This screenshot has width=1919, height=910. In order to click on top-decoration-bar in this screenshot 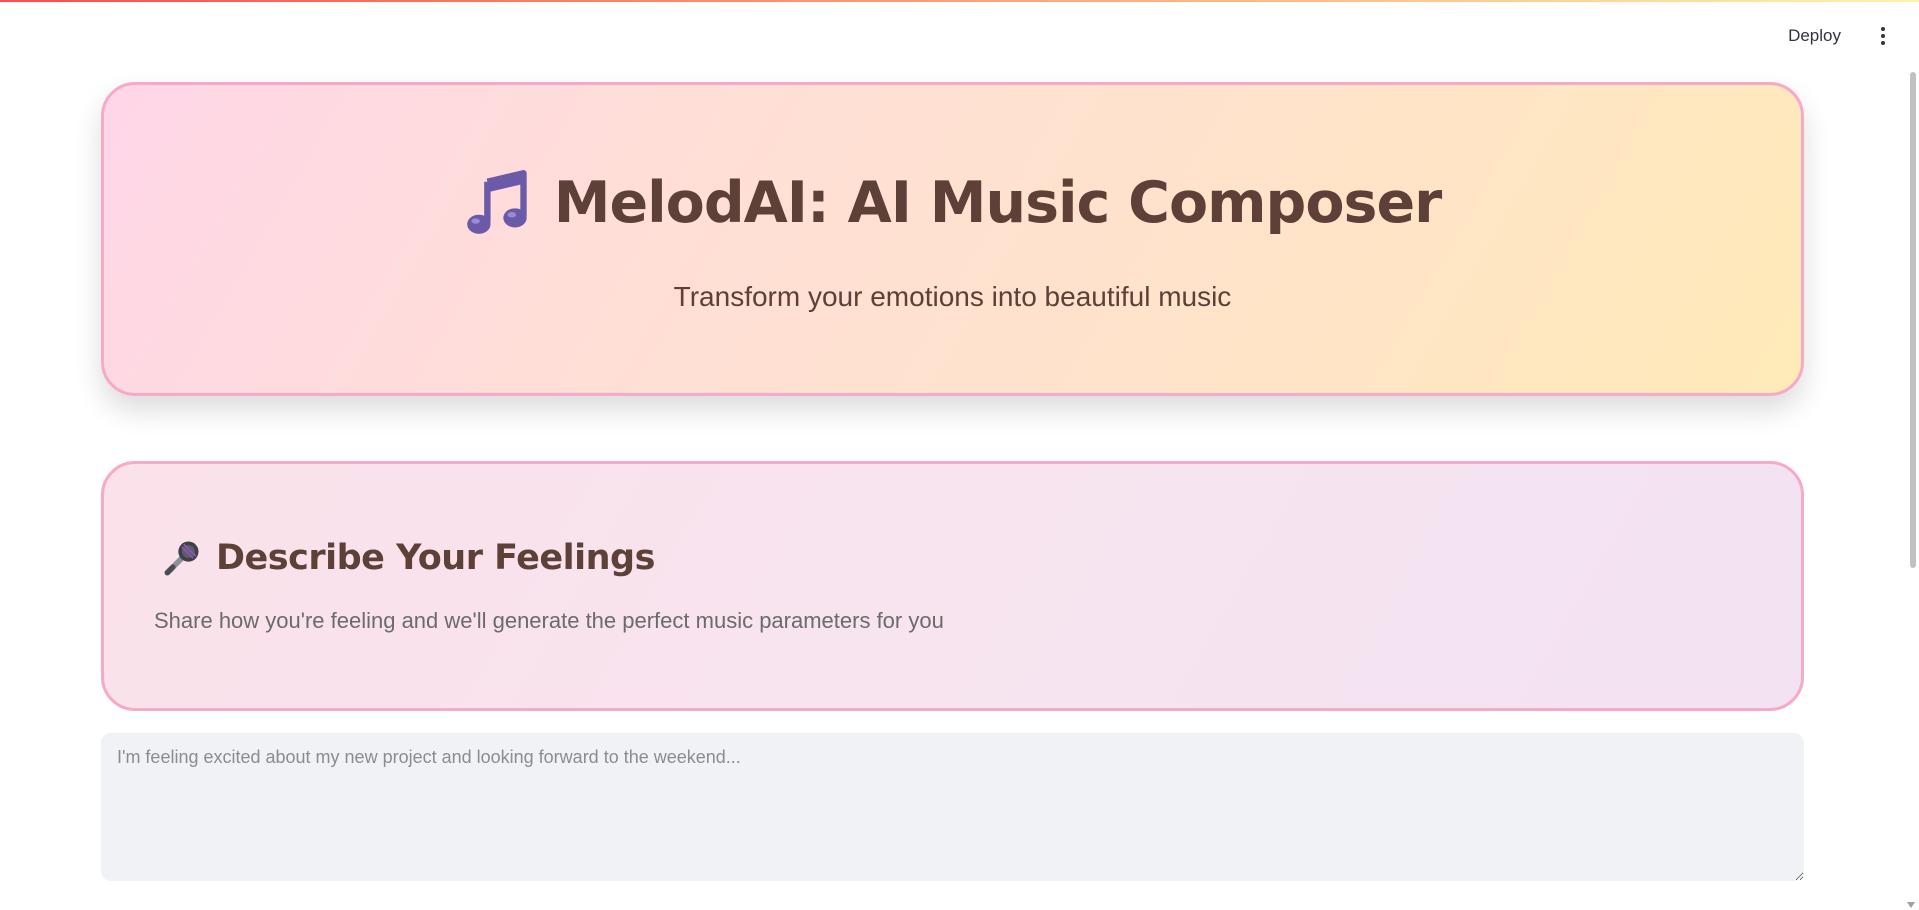, I will do `click(959, 1)`.